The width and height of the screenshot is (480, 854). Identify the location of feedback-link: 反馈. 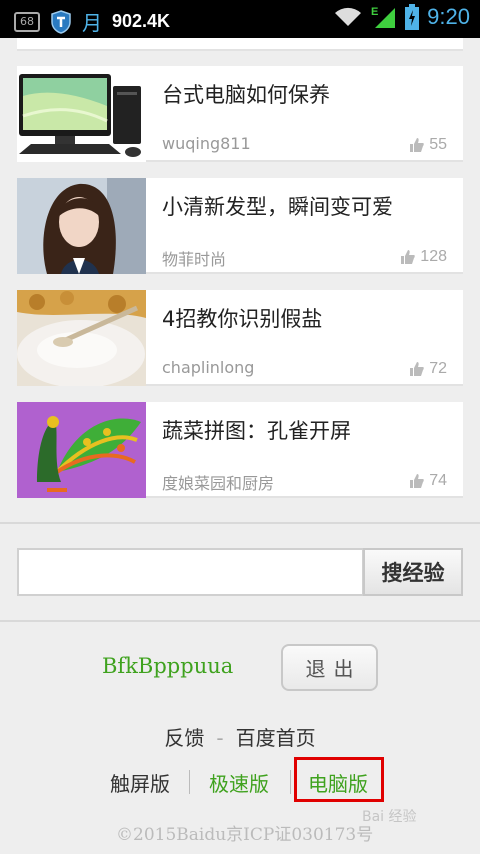
(184, 738).